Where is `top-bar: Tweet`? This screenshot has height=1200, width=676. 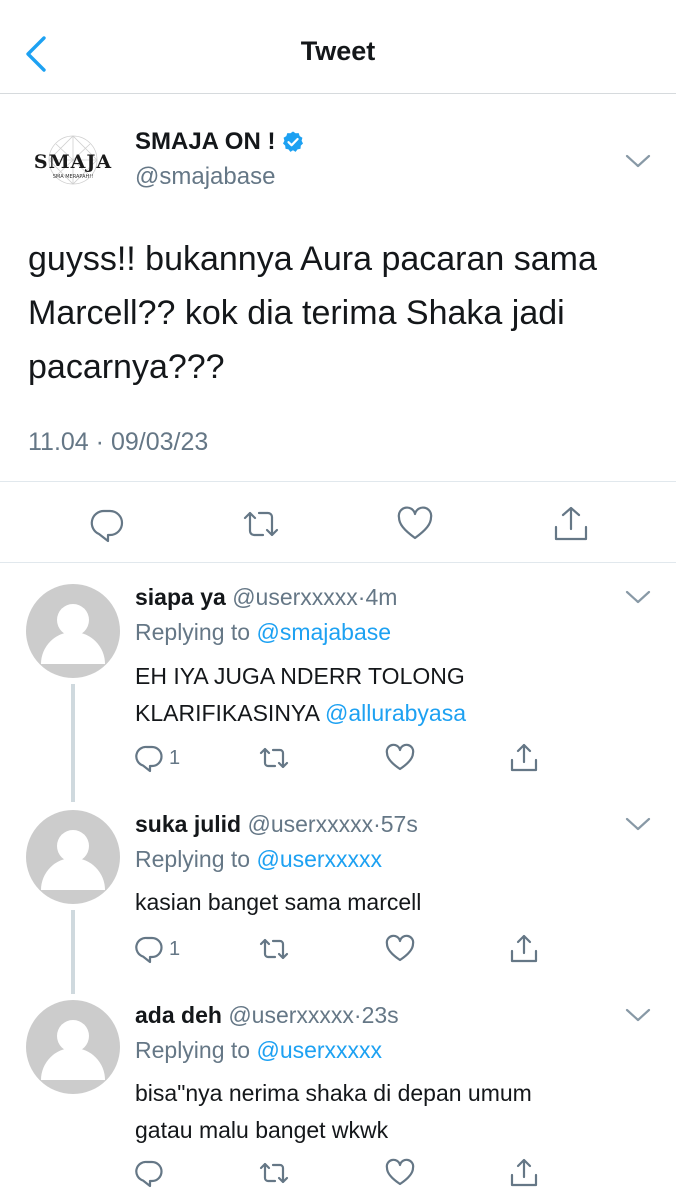
top-bar: Tweet is located at coordinates (338, 47).